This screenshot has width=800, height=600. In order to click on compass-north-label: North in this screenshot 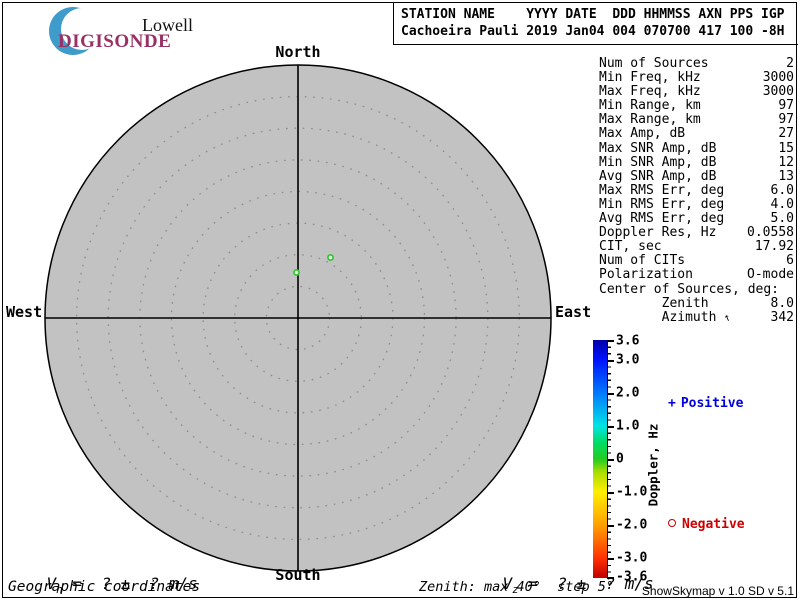, I will do `click(298, 52)`.